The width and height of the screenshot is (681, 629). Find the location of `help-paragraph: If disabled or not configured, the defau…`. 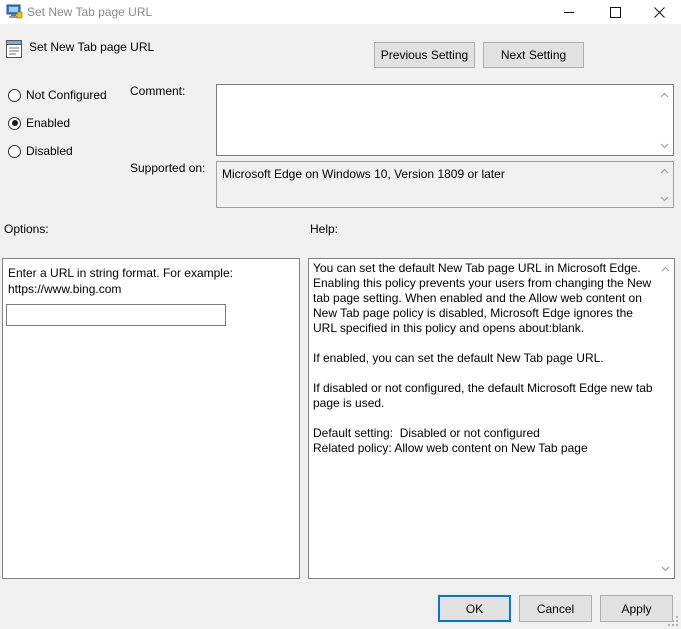

help-paragraph: If disabled or not configured, the defau… is located at coordinates (483, 395).